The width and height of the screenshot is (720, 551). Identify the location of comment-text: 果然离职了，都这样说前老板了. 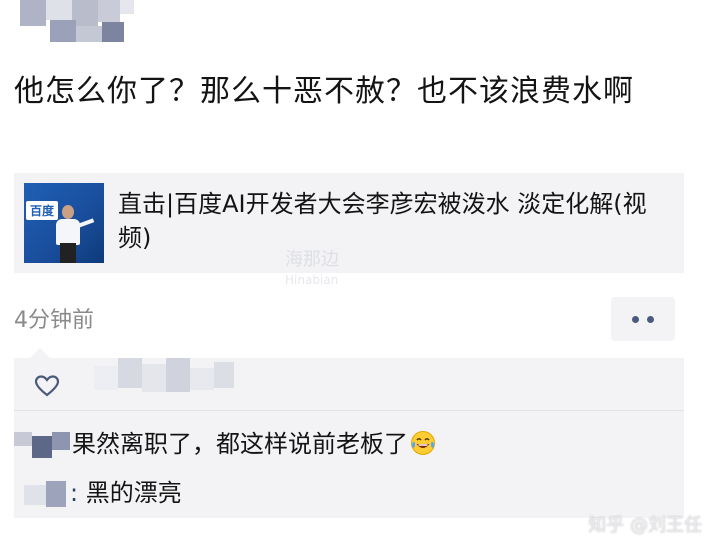
(240, 444).